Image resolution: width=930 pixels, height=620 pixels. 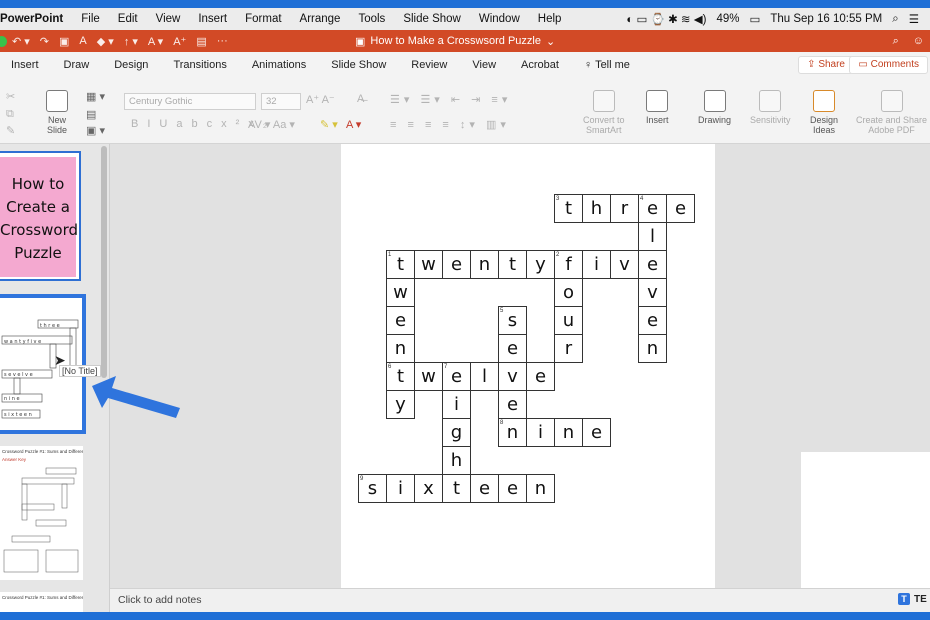 I want to click on tab-draw: Draw, so click(x=78, y=65).